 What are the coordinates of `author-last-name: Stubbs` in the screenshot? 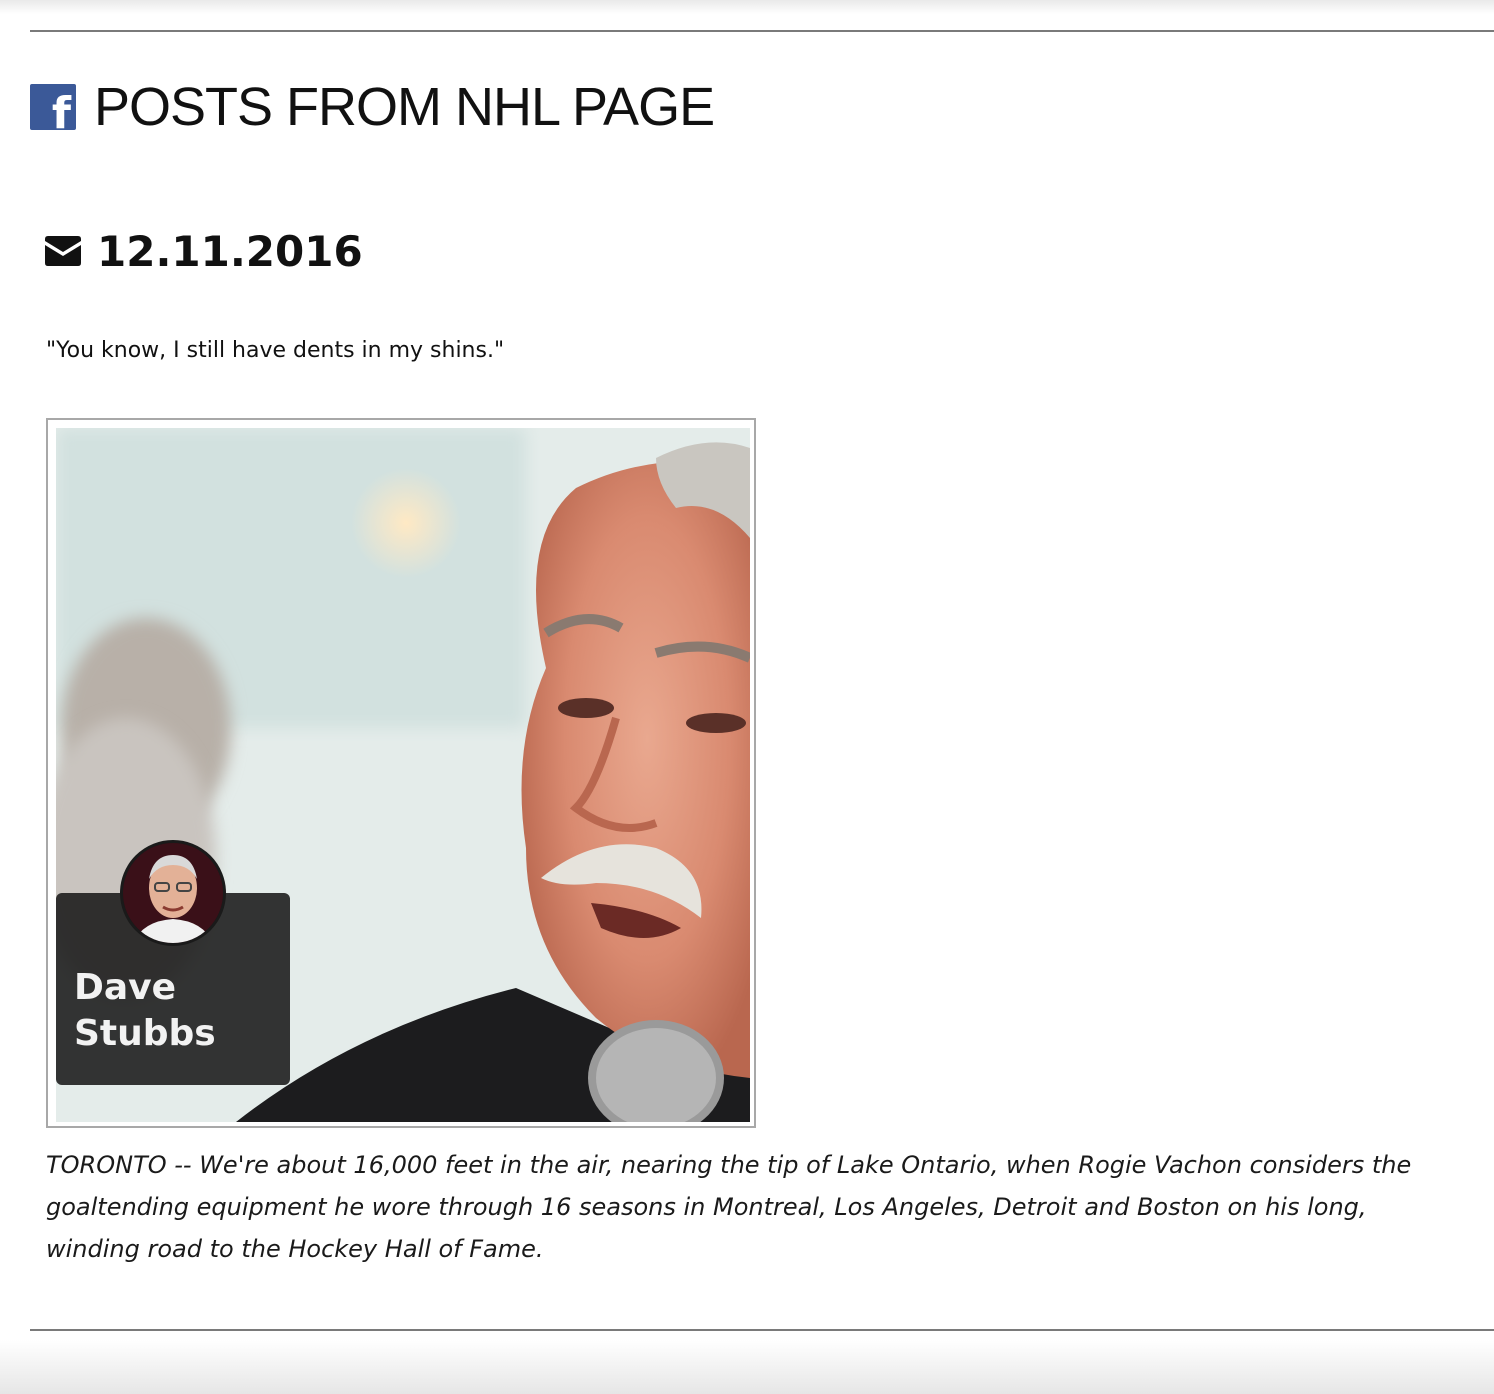 It's located at (145, 1033).